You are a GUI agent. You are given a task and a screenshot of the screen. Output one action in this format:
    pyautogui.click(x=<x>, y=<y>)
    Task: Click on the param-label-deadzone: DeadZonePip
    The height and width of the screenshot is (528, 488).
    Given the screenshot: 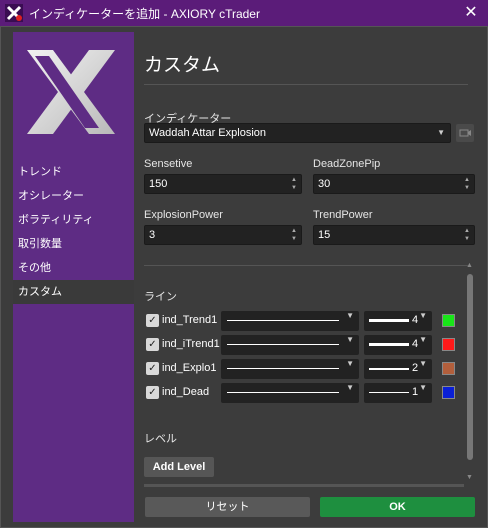 What is the action you would take?
    pyautogui.click(x=347, y=164)
    